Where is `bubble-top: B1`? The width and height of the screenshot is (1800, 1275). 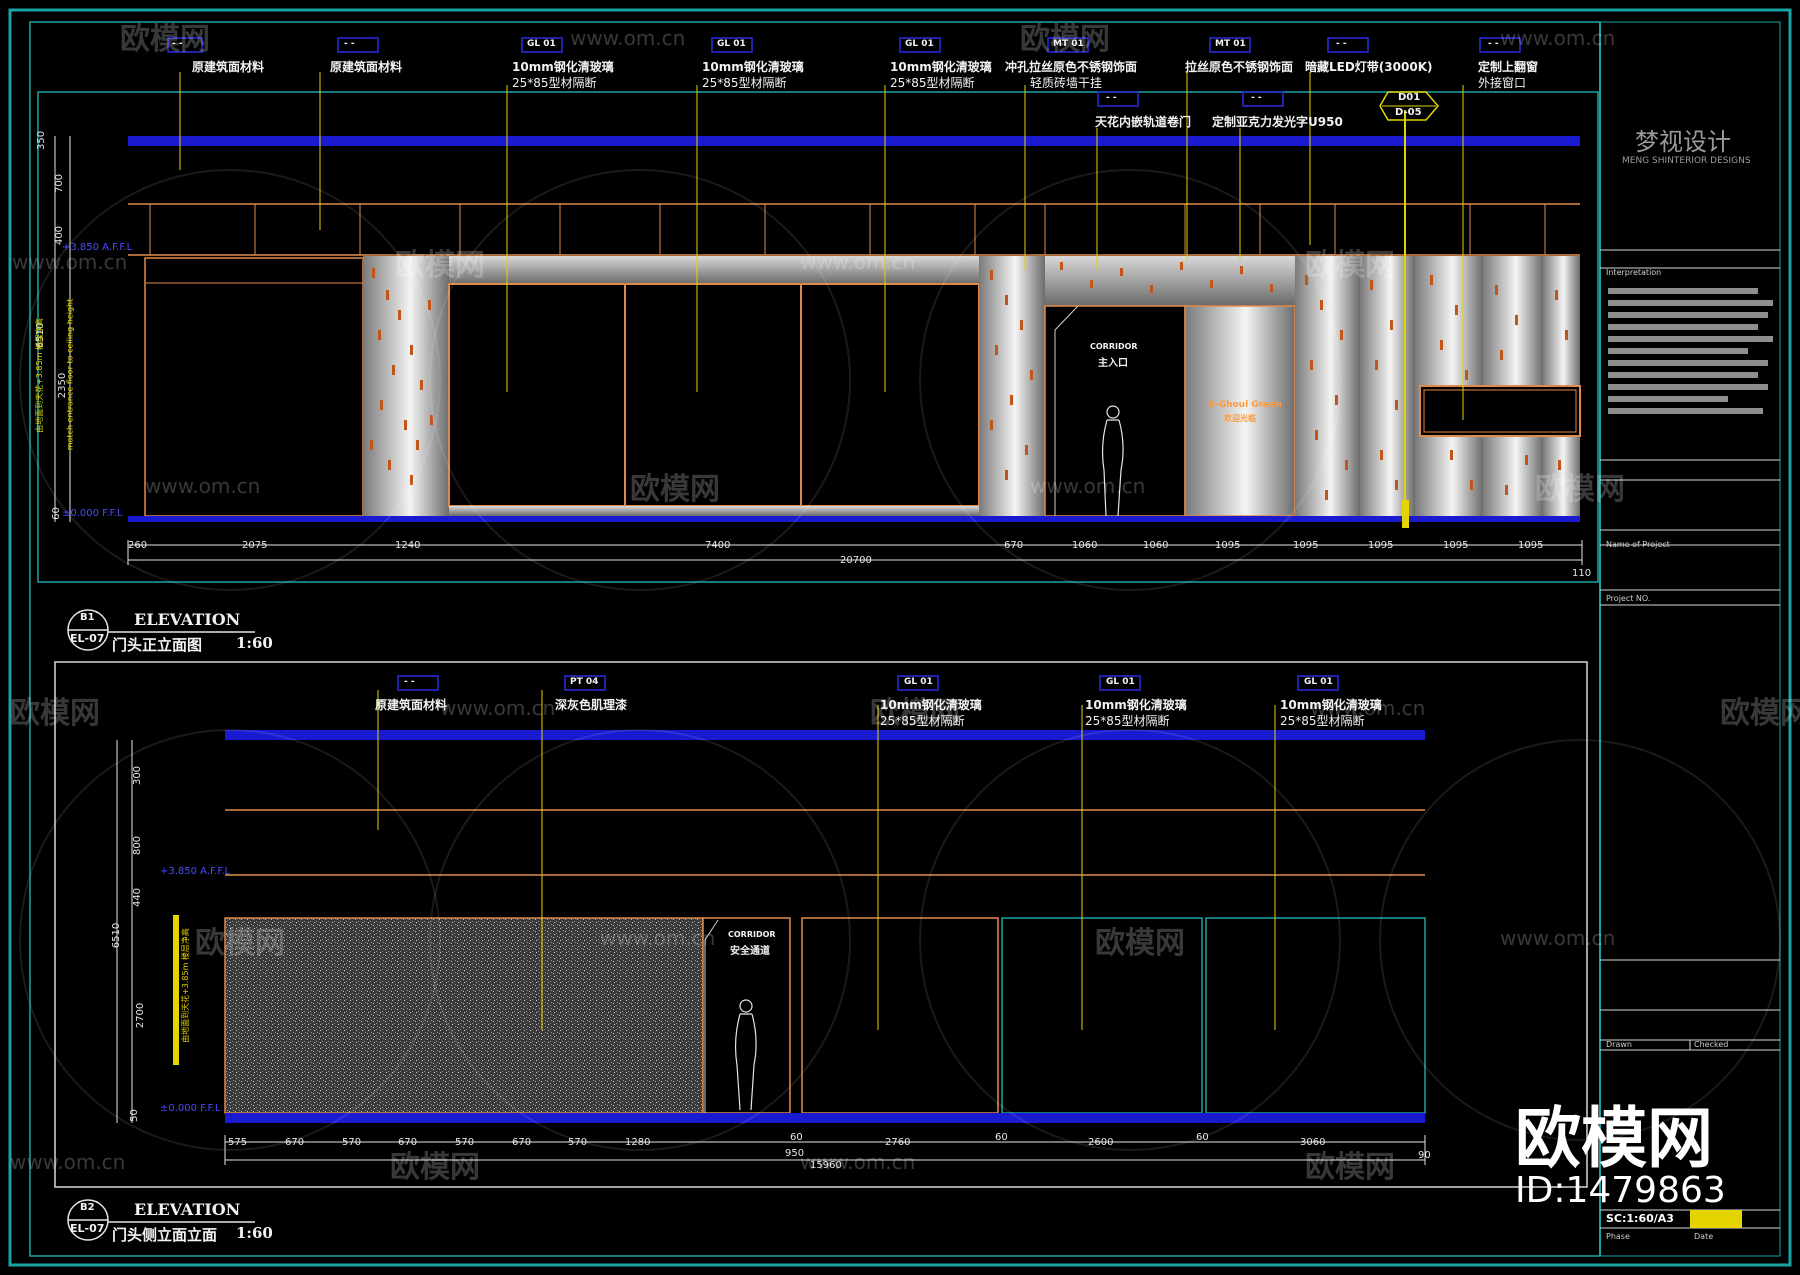 bubble-top: B1 is located at coordinates (87, 617).